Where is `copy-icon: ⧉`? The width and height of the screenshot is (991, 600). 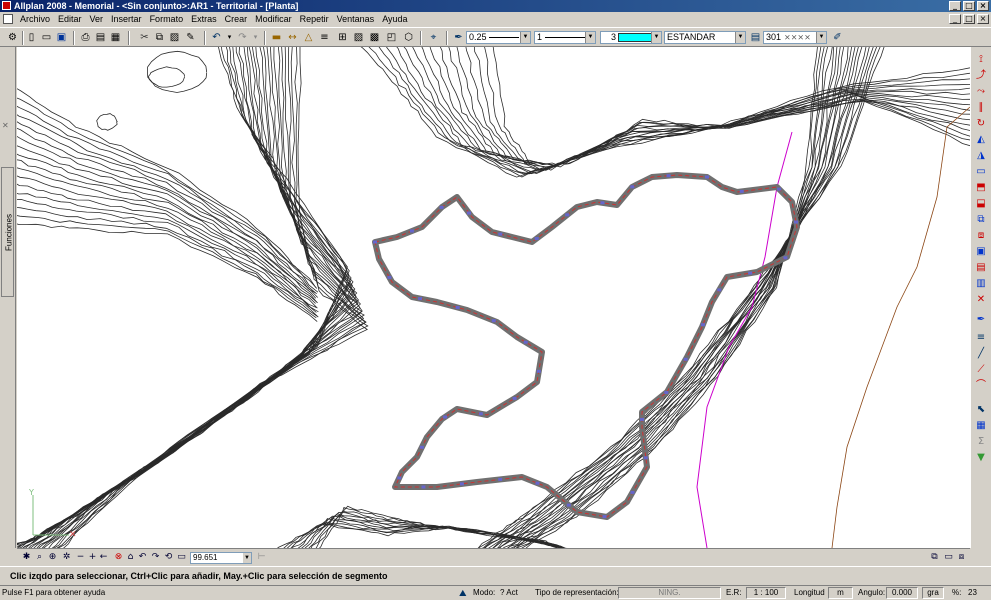
copy-icon: ⧉ is located at coordinates (159, 37).